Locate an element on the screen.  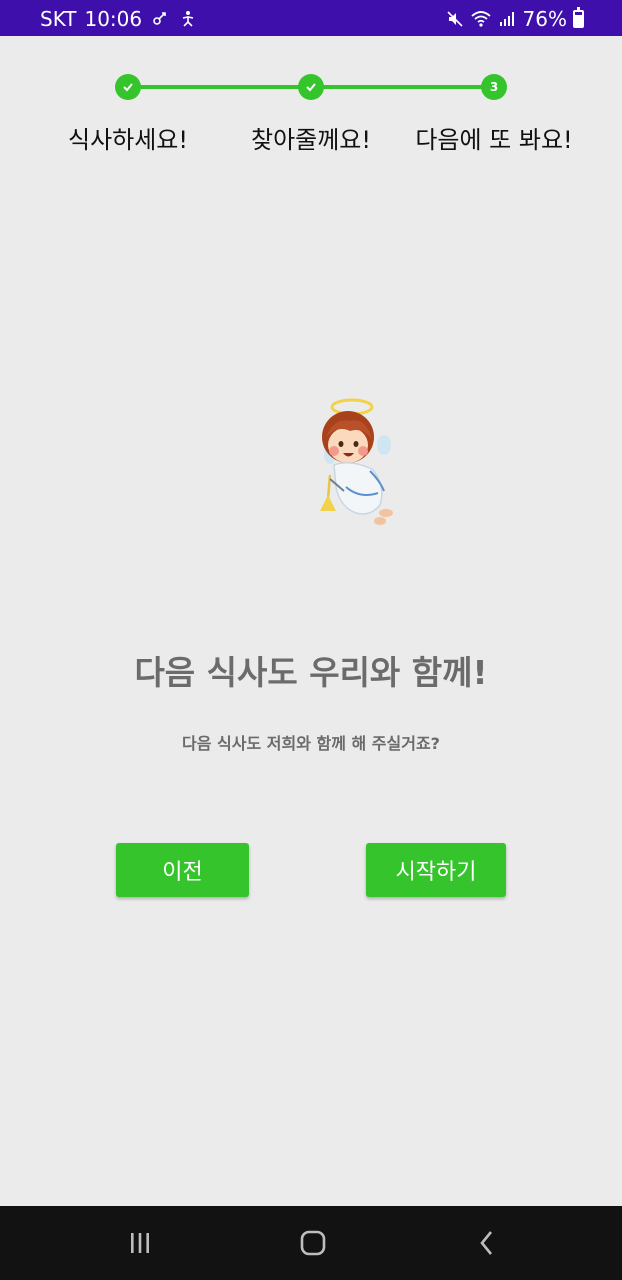
stepper: 3 식사하세요! 찾아줄께요! 다음에 또 봐요! is located at coordinates (311, 115).